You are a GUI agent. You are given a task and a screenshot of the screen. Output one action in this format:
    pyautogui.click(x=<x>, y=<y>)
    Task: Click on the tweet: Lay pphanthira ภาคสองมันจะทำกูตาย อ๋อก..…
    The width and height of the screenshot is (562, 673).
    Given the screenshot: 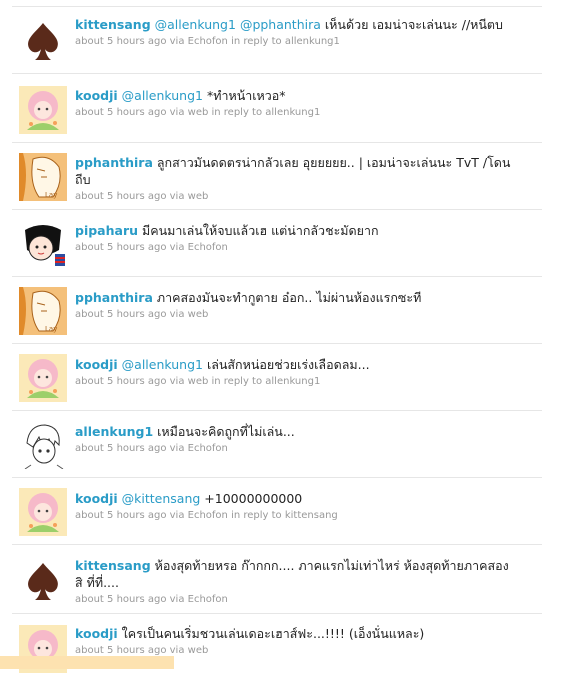 What is the action you would take?
    pyautogui.click(x=277, y=309)
    